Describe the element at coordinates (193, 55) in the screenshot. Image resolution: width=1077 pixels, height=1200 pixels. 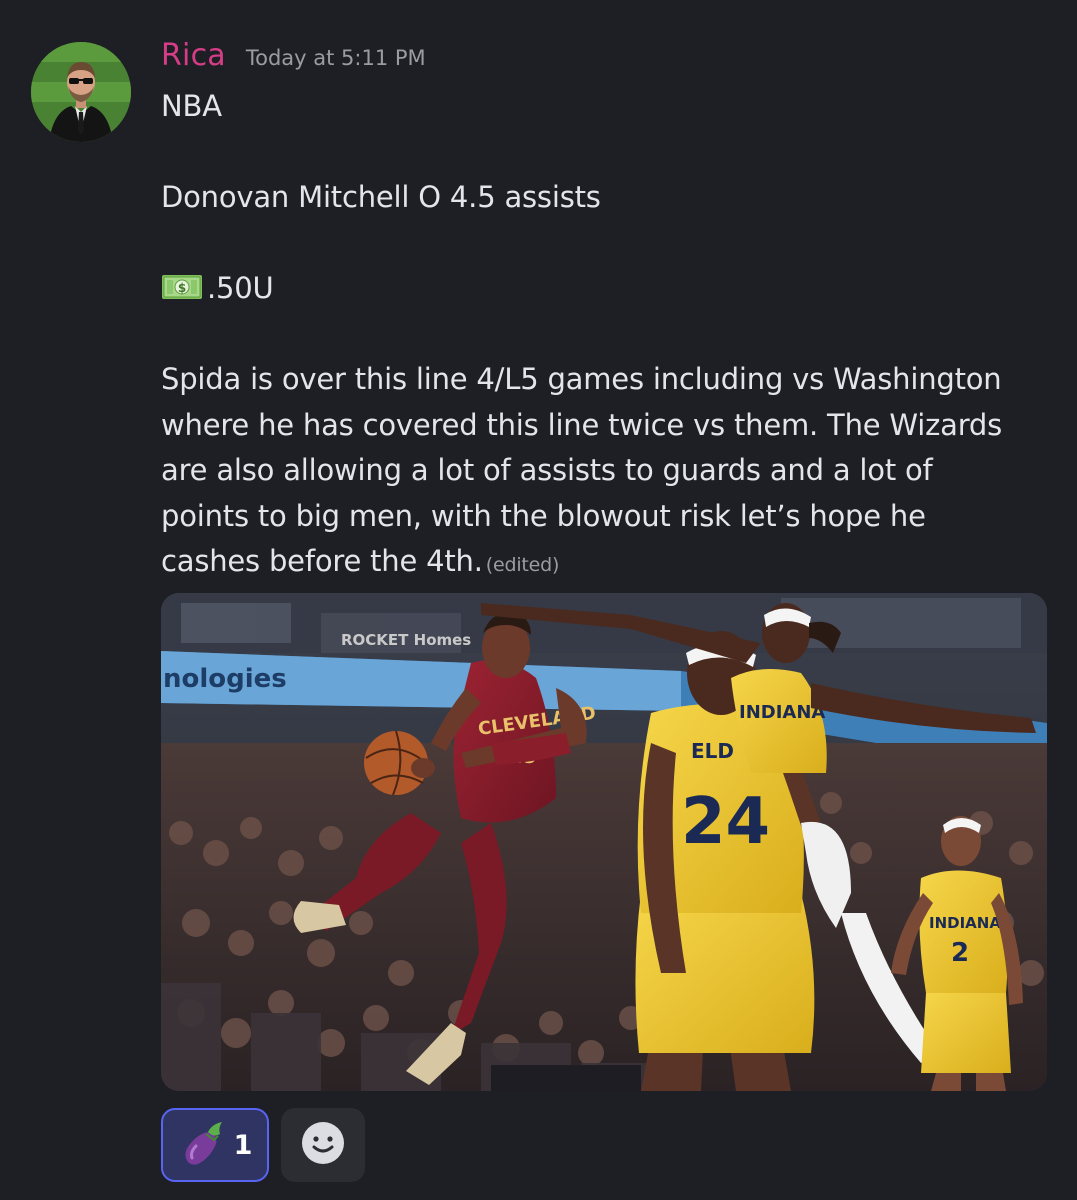
I see `author-name: Rica` at that location.